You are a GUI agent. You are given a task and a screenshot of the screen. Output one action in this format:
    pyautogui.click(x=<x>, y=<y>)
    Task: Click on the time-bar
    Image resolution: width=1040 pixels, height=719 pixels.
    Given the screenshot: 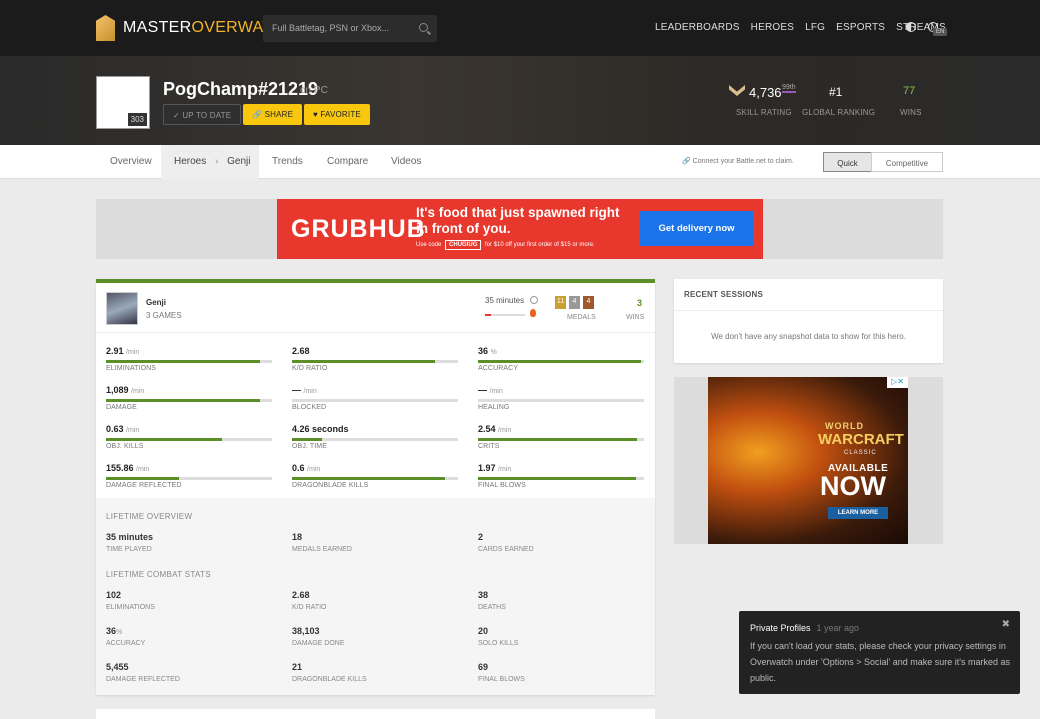 What is the action you would take?
    pyautogui.click(x=505, y=315)
    